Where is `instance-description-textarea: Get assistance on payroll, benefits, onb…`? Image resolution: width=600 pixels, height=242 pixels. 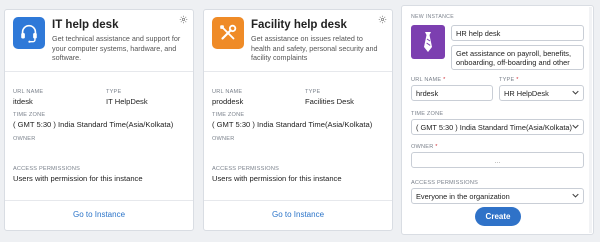 instance-description-textarea: Get assistance on payroll, benefits, onb… is located at coordinates (517, 57).